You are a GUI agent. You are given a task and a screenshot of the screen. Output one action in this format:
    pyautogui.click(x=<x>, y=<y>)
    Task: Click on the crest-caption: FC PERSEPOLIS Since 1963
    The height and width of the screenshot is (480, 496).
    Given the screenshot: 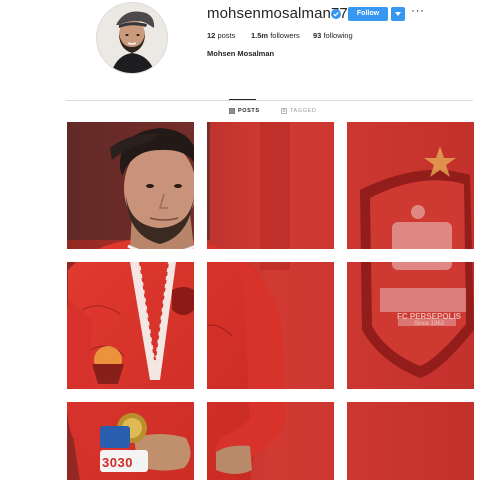 What is the action you would take?
    pyautogui.click(x=429, y=319)
    